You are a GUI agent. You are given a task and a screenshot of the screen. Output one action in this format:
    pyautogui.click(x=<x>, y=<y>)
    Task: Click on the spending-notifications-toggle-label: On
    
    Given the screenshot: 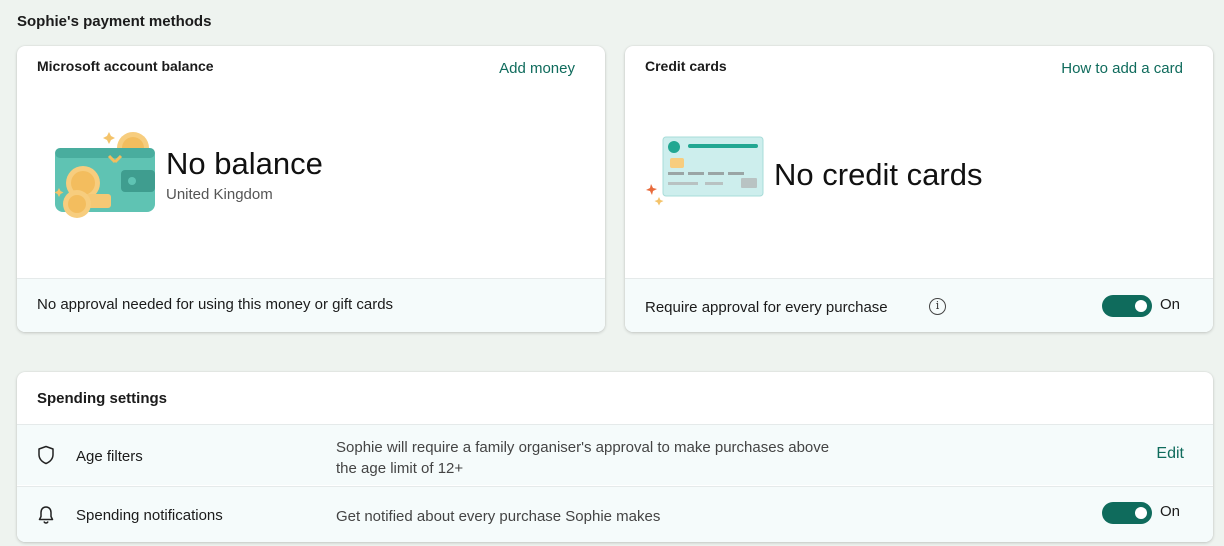 What is the action you would take?
    pyautogui.click(x=1170, y=511)
    